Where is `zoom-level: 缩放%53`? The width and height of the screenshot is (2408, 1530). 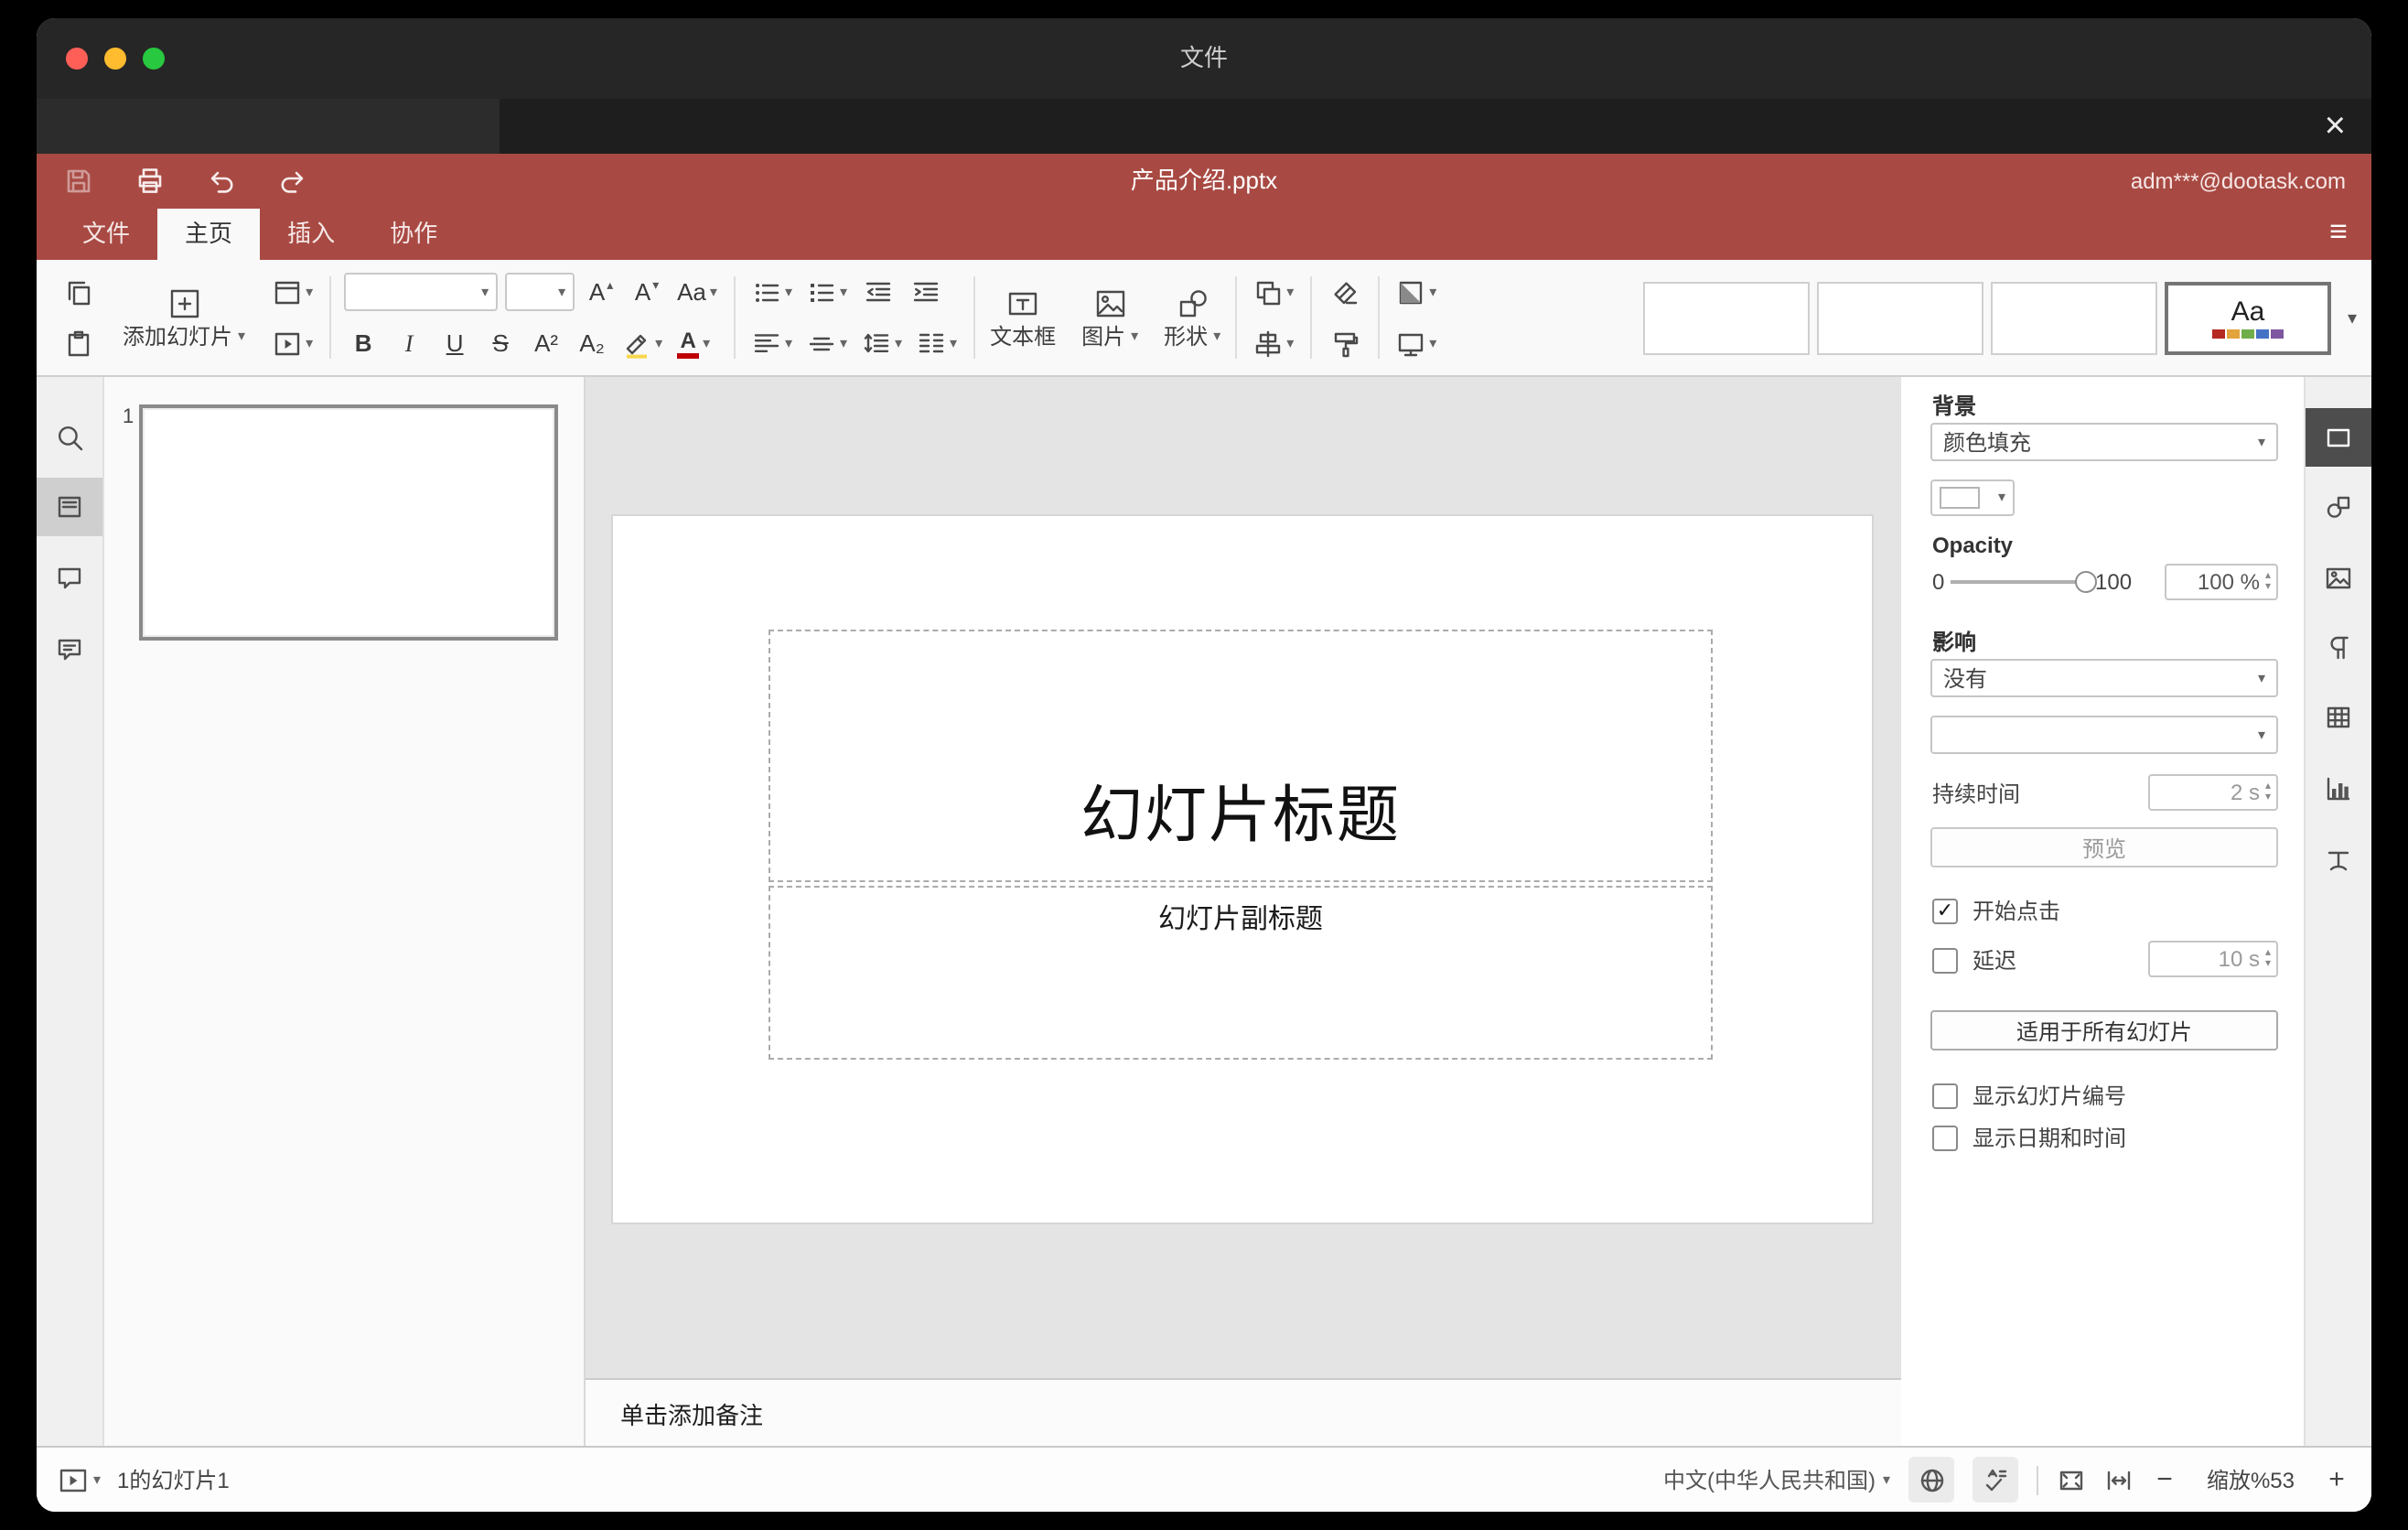
zoom-level: 缩放%53 is located at coordinates (2251, 1479).